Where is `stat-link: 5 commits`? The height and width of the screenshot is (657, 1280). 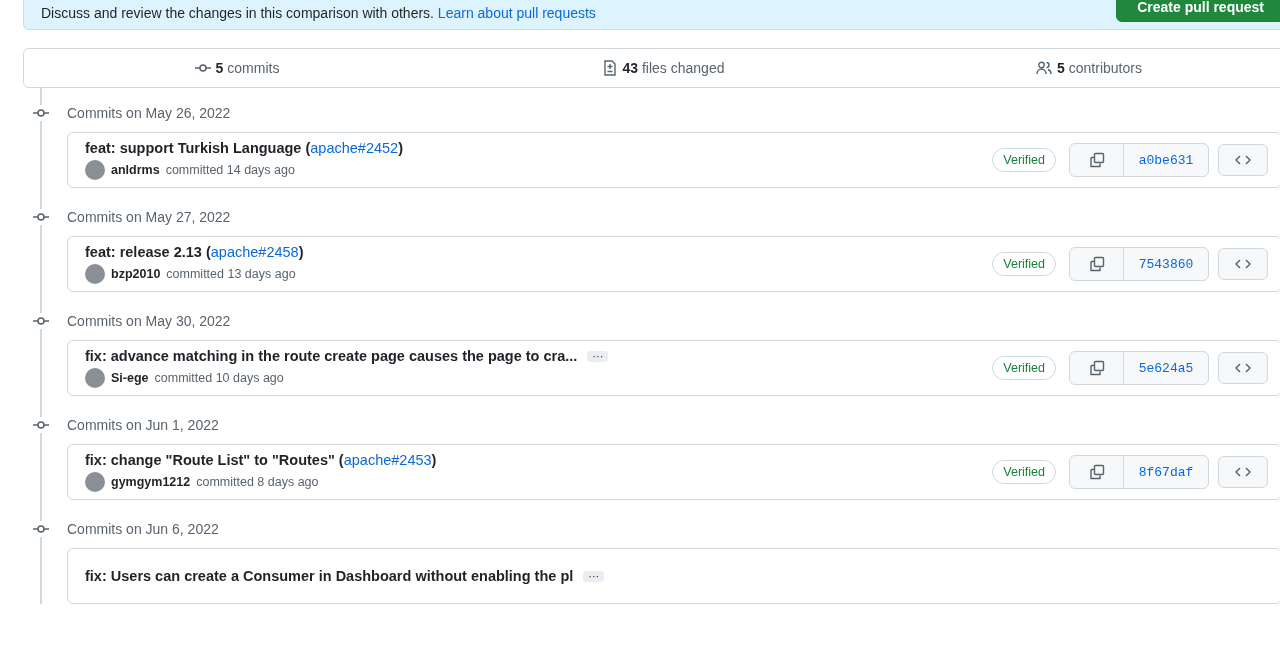 stat-link: 5 commits is located at coordinates (247, 68).